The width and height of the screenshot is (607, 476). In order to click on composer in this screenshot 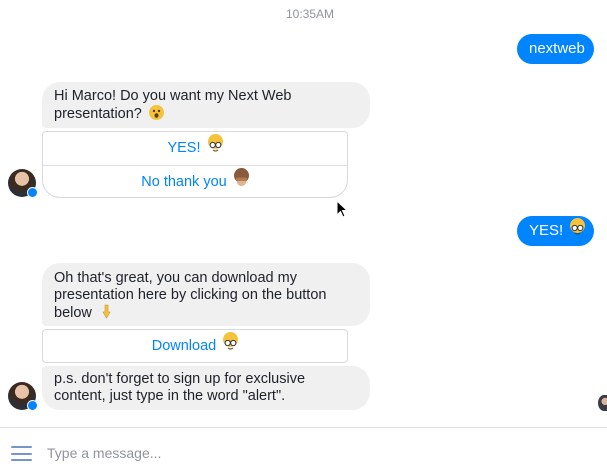, I will do `click(303, 451)`.